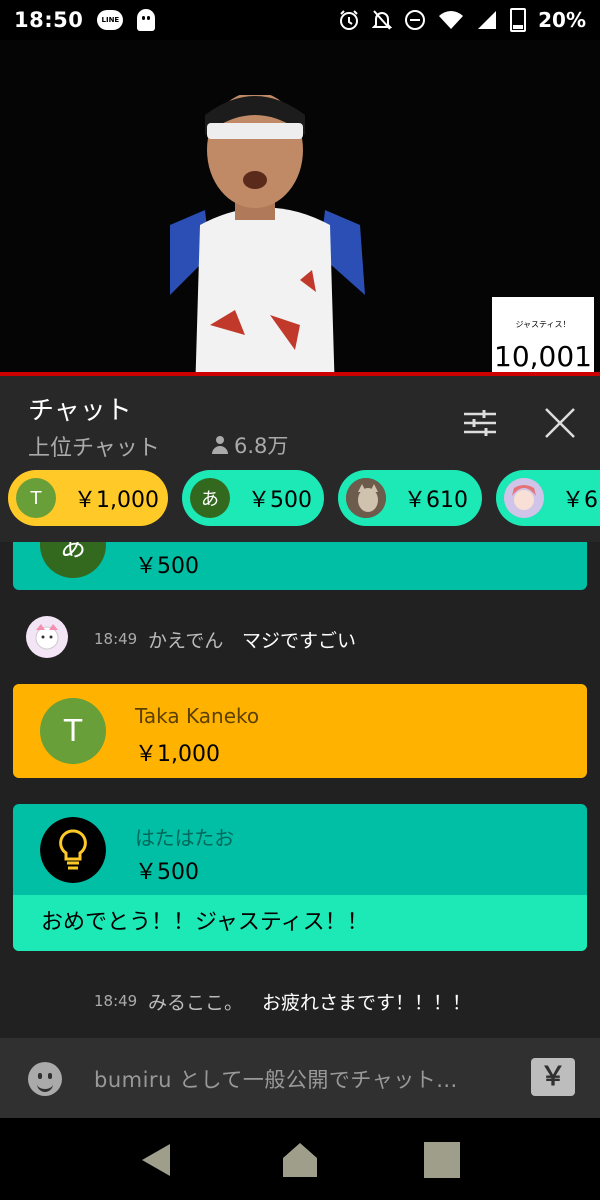  Describe the element at coordinates (543, 324) in the screenshot. I see `counter-title: ジャスティス！` at that location.